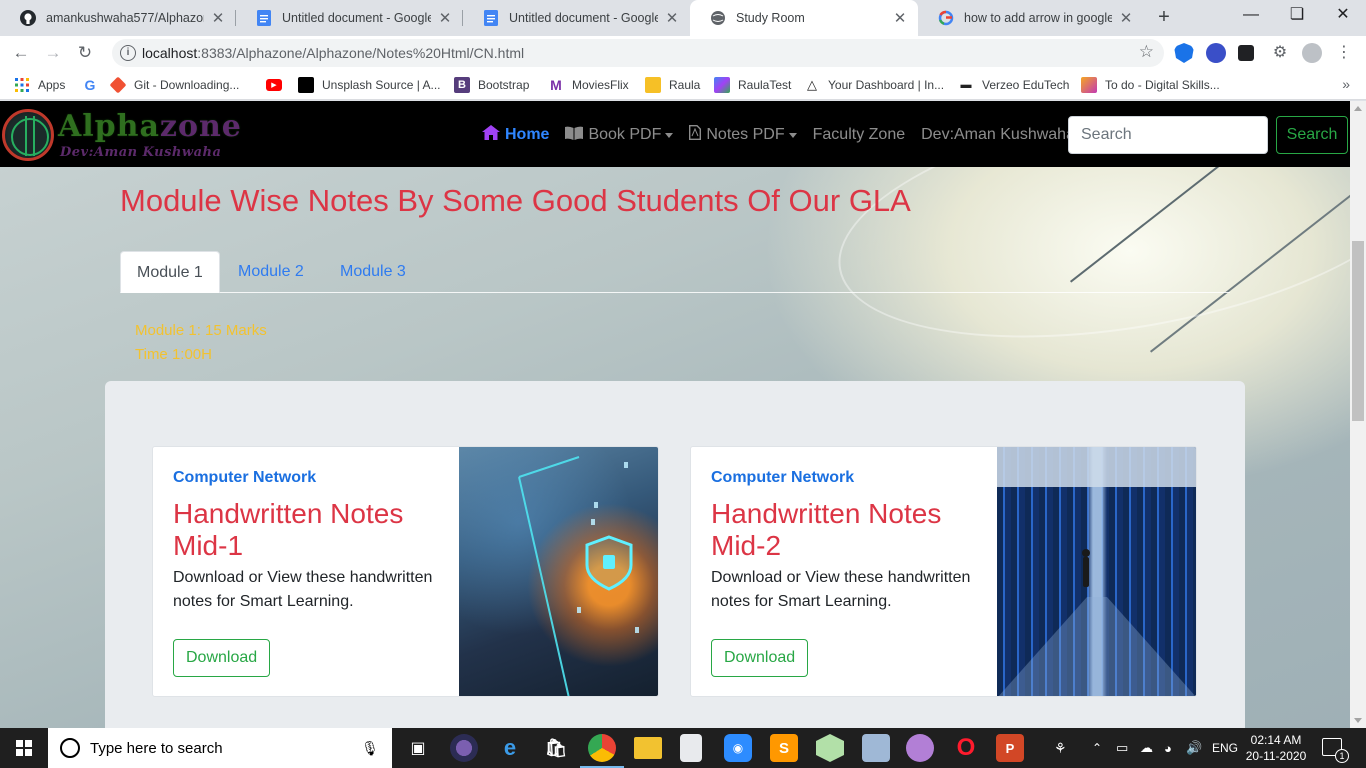 This screenshot has height=768, width=1366. I want to click on volume-icon: 🔊, so click(1194, 748).